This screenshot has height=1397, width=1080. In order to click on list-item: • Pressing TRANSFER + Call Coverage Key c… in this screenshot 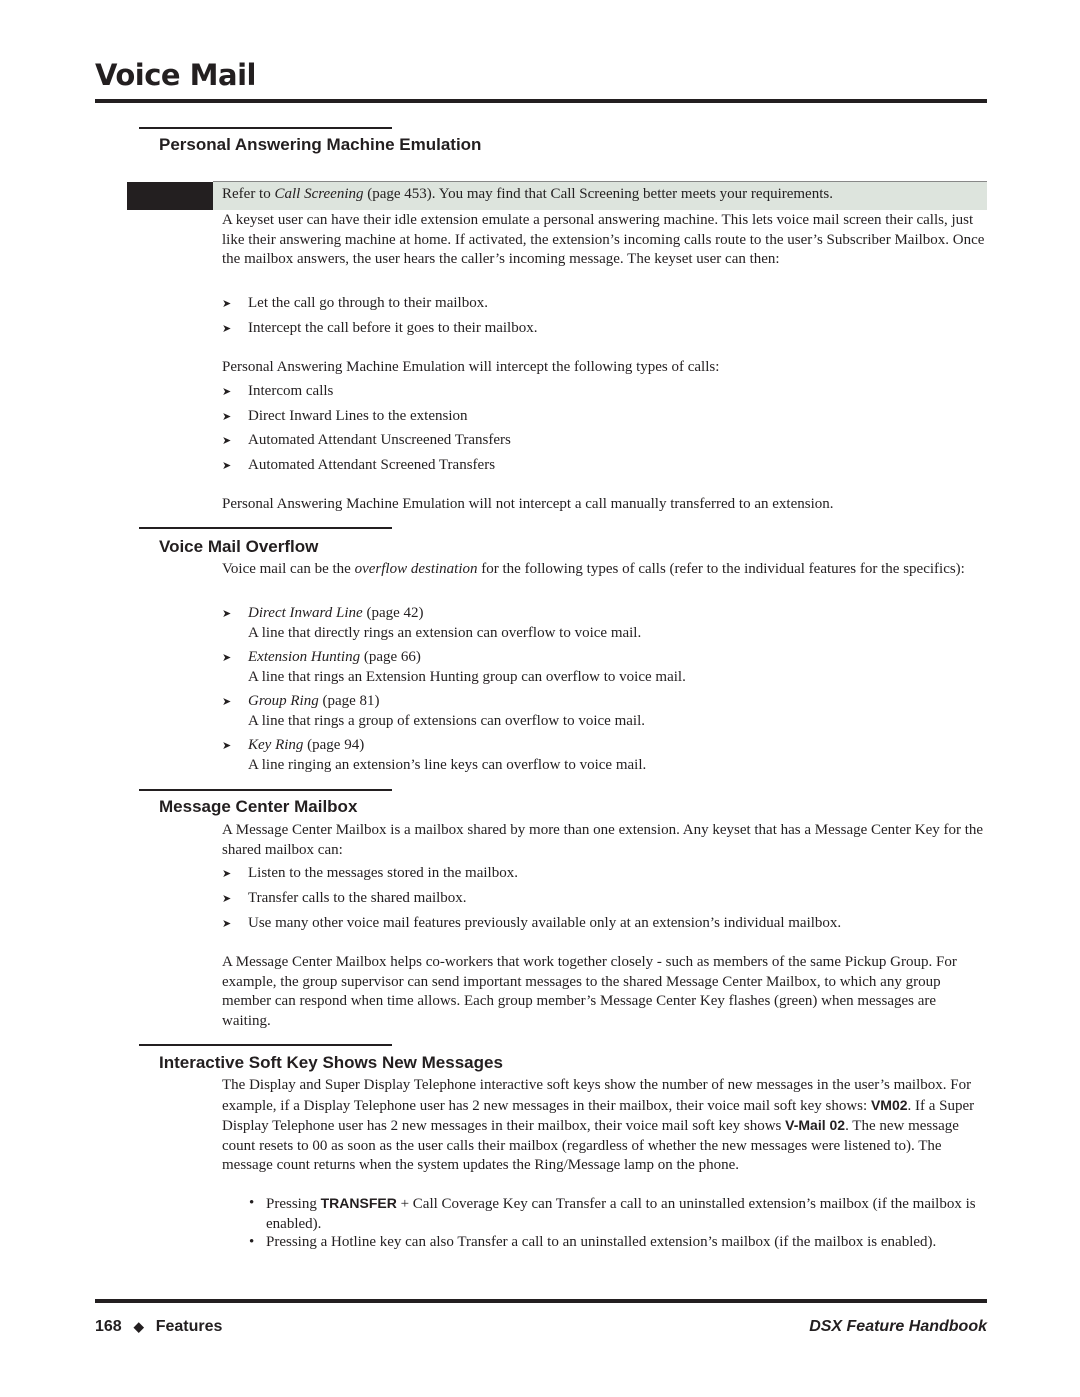, I will do `click(617, 1214)`.